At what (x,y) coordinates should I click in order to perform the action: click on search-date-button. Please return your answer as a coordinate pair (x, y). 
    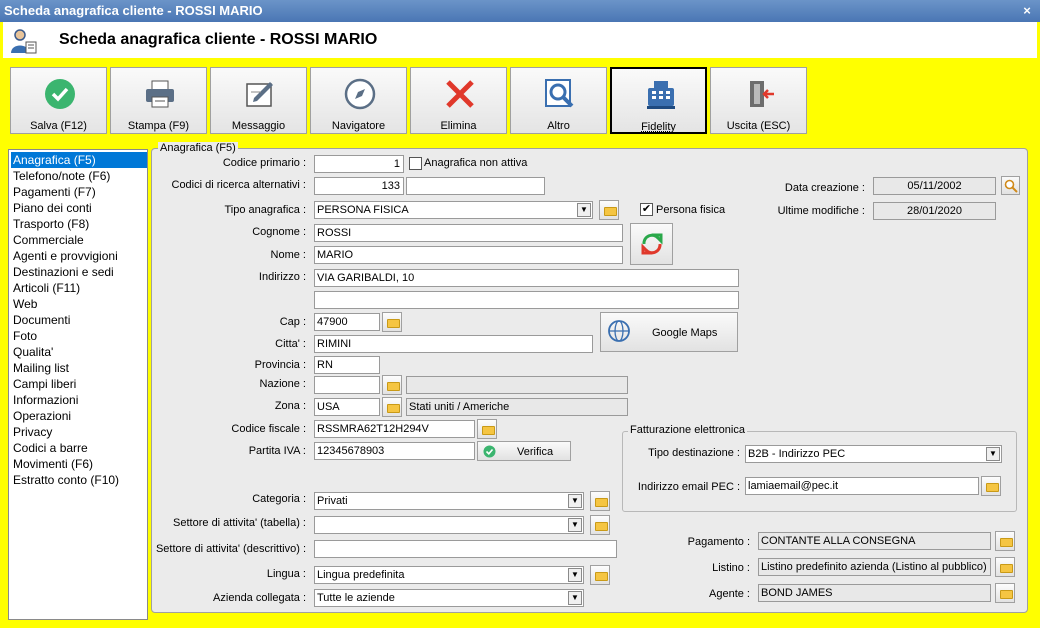
    Looking at the image, I should click on (1010, 185).